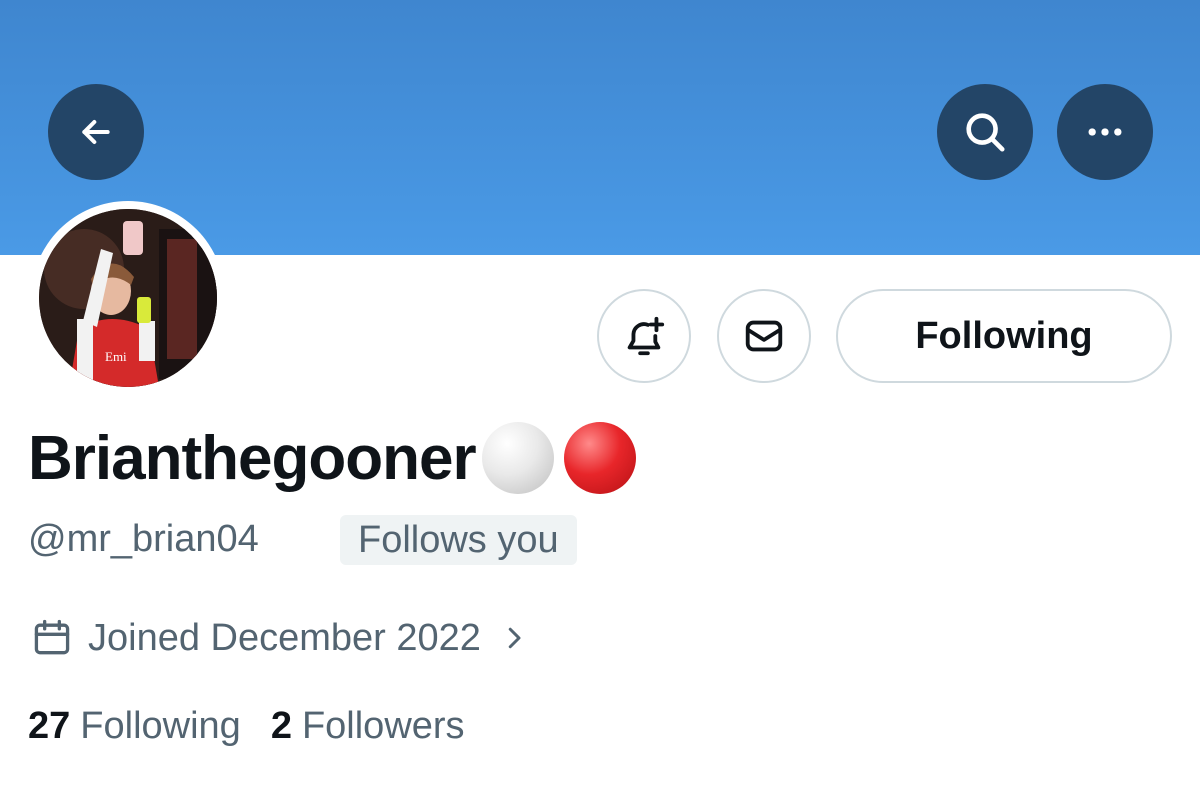 The width and height of the screenshot is (1200, 800). I want to click on chevron-right-icon, so click(514, 638).